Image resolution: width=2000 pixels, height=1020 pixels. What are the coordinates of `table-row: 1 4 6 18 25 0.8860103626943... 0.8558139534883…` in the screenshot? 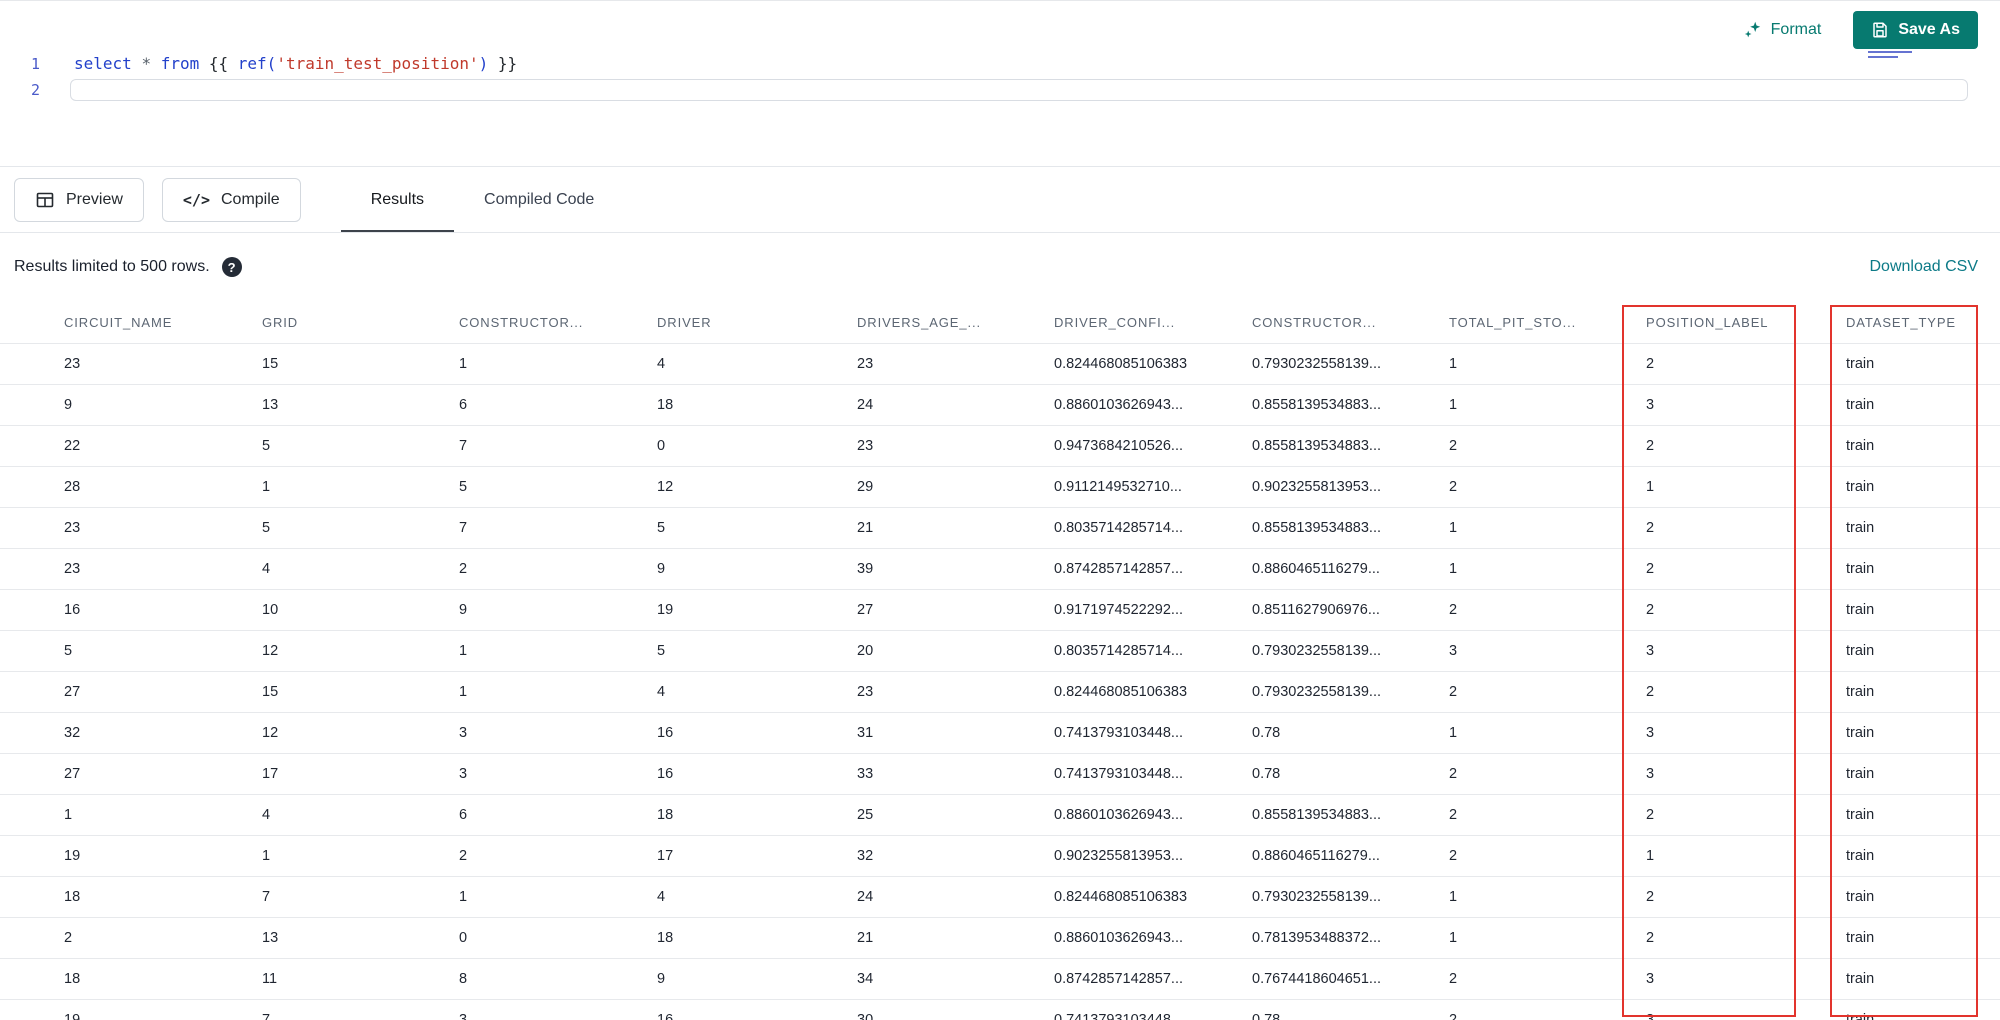 It's located at (1000, 815).